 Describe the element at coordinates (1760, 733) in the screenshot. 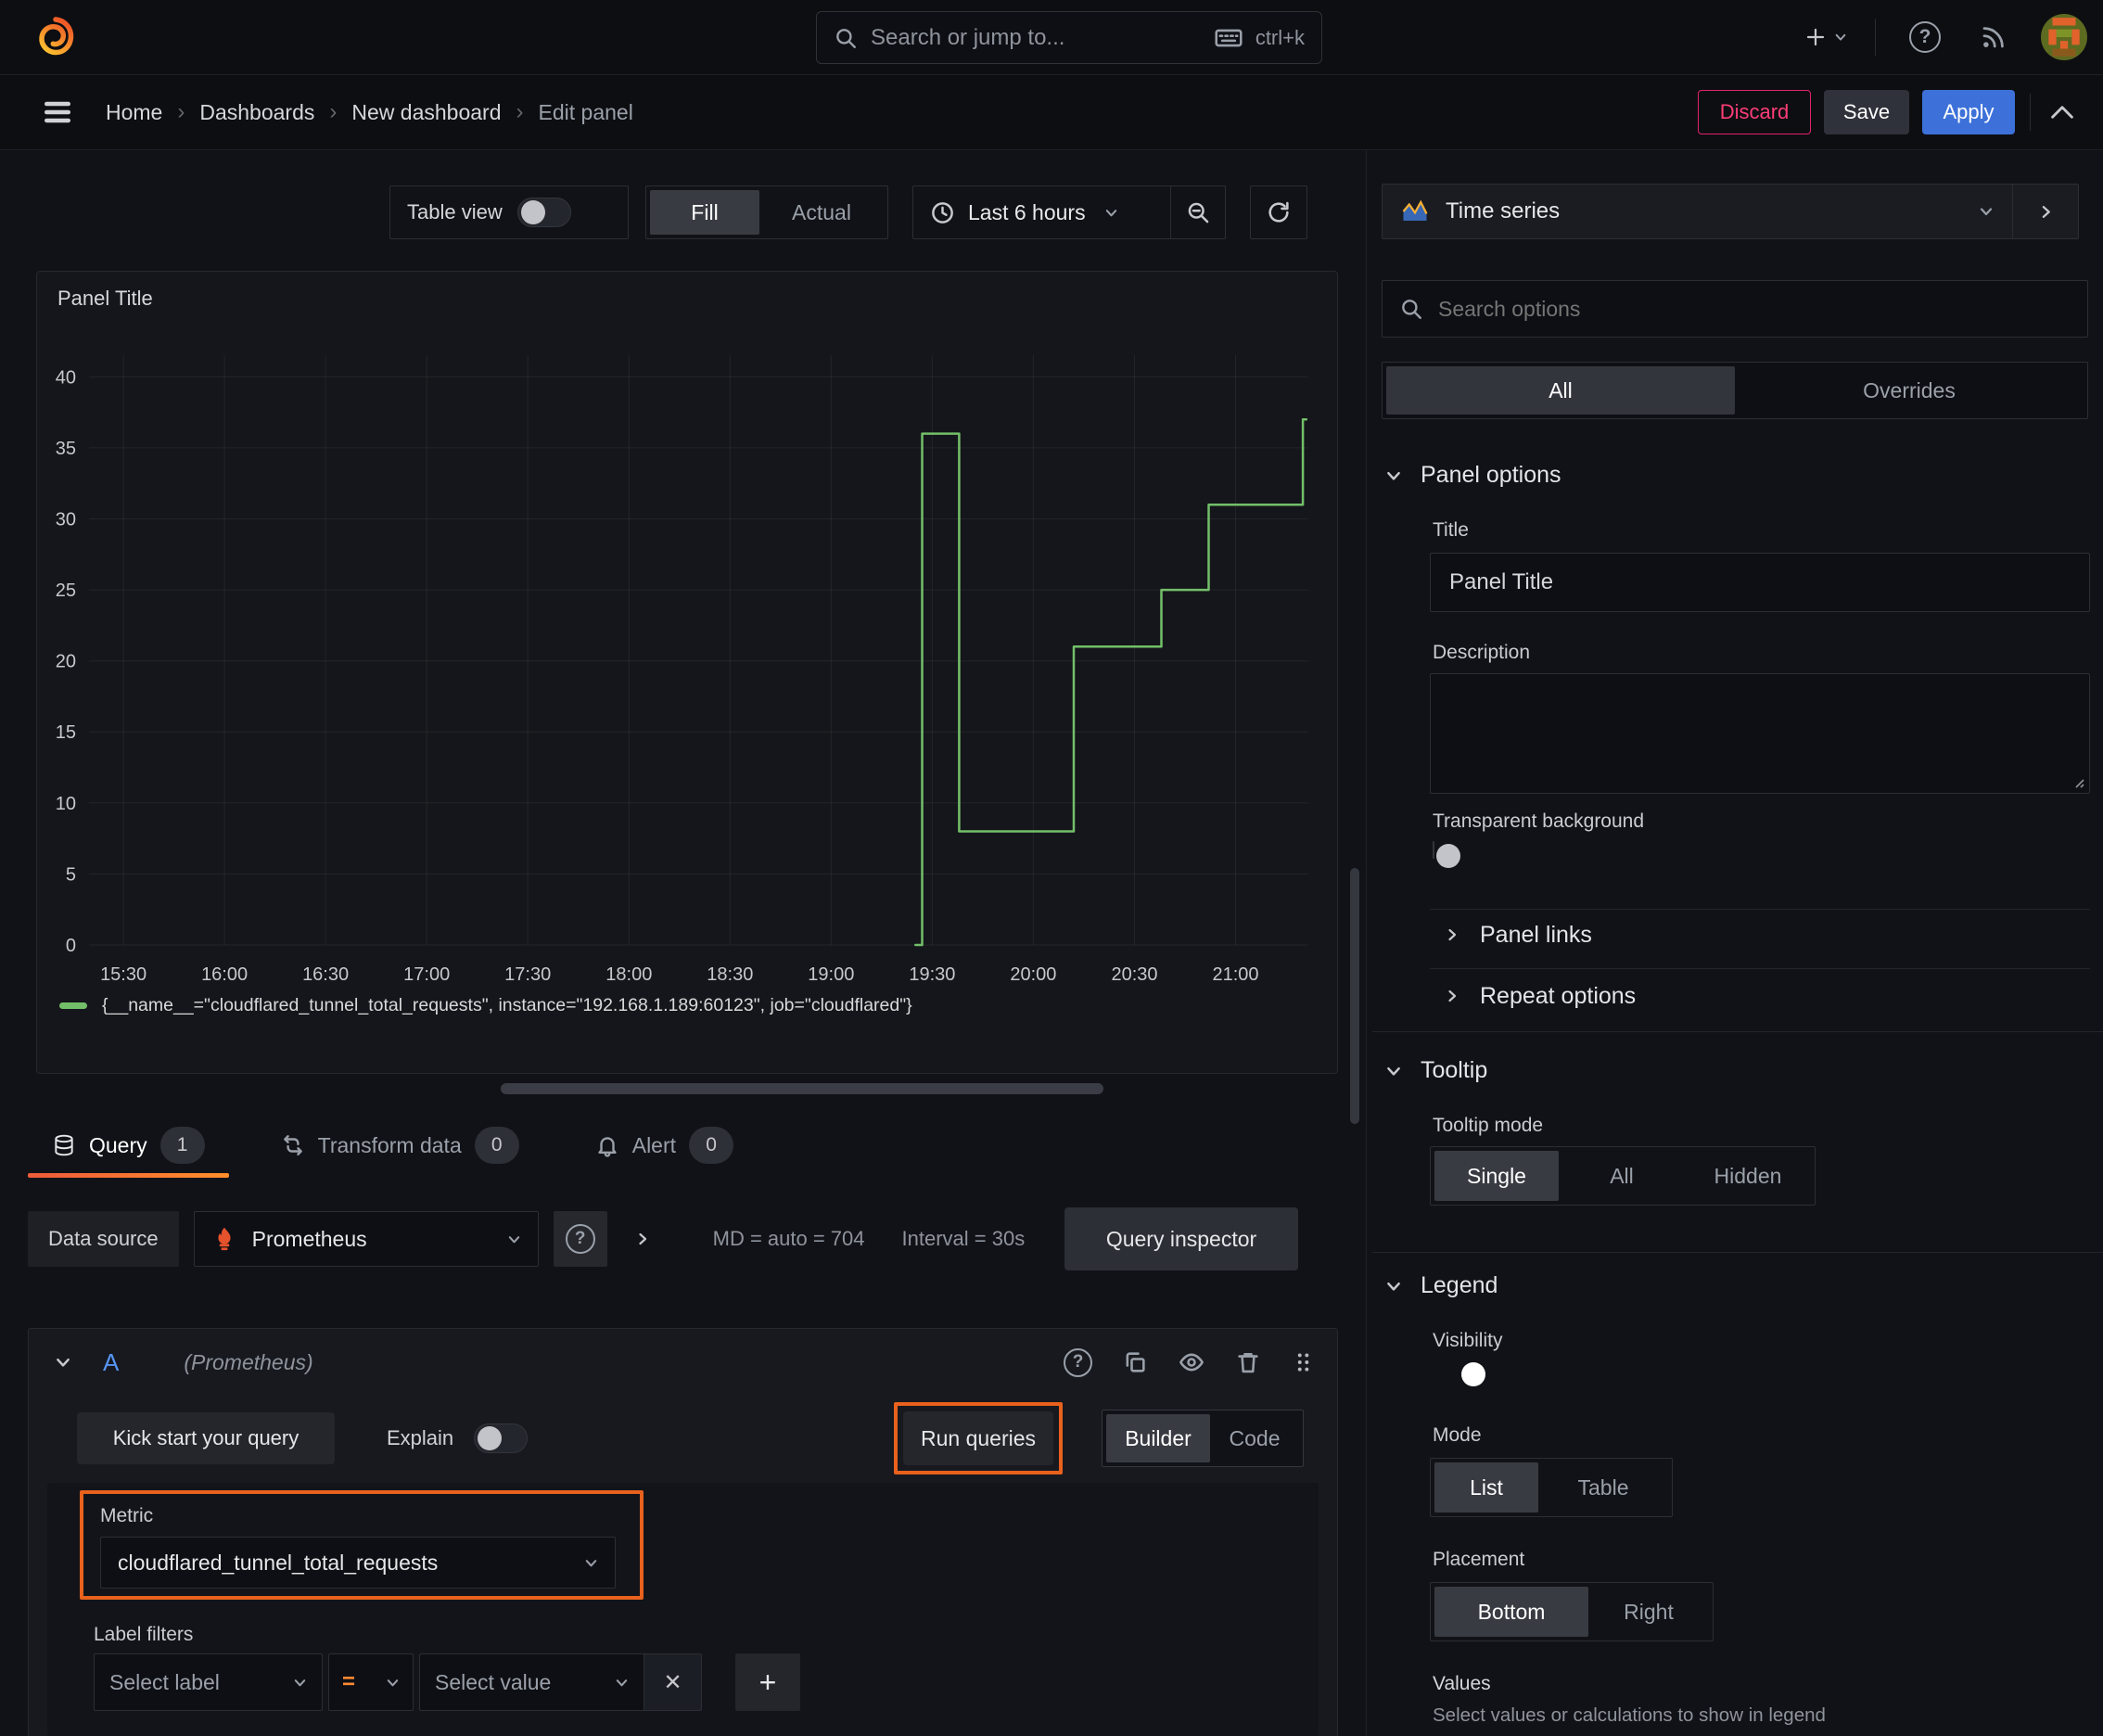

I see `description-textarea` at that location.